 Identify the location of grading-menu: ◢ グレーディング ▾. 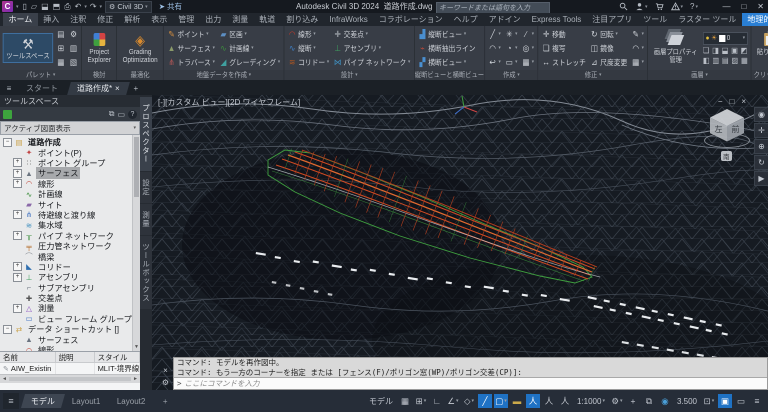
(249, 62).